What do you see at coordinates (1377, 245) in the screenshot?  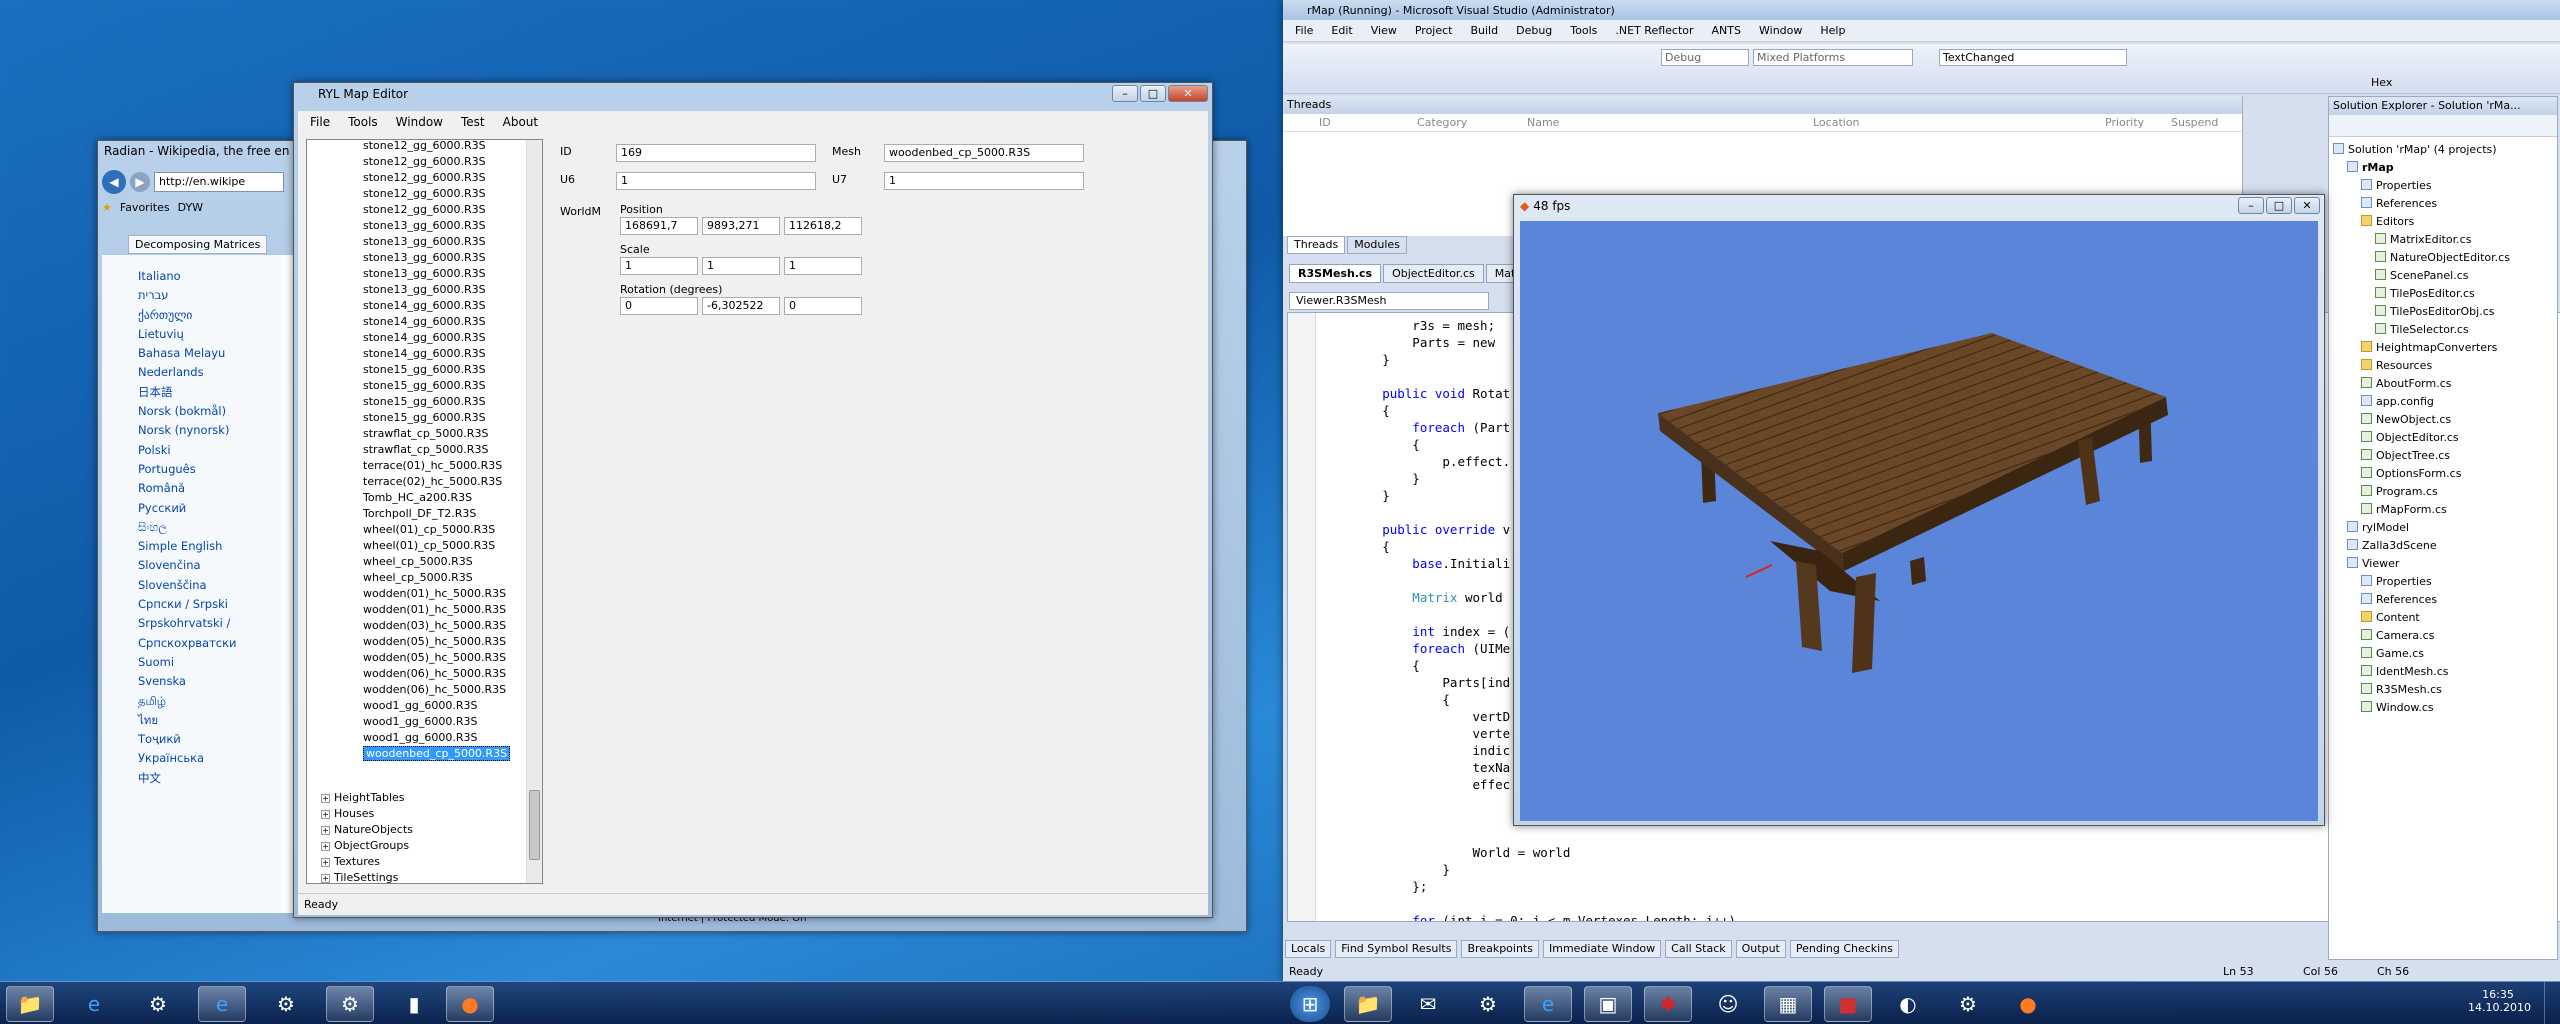 I see `tab-modules: Modules` at bounding box center [1377, 245].